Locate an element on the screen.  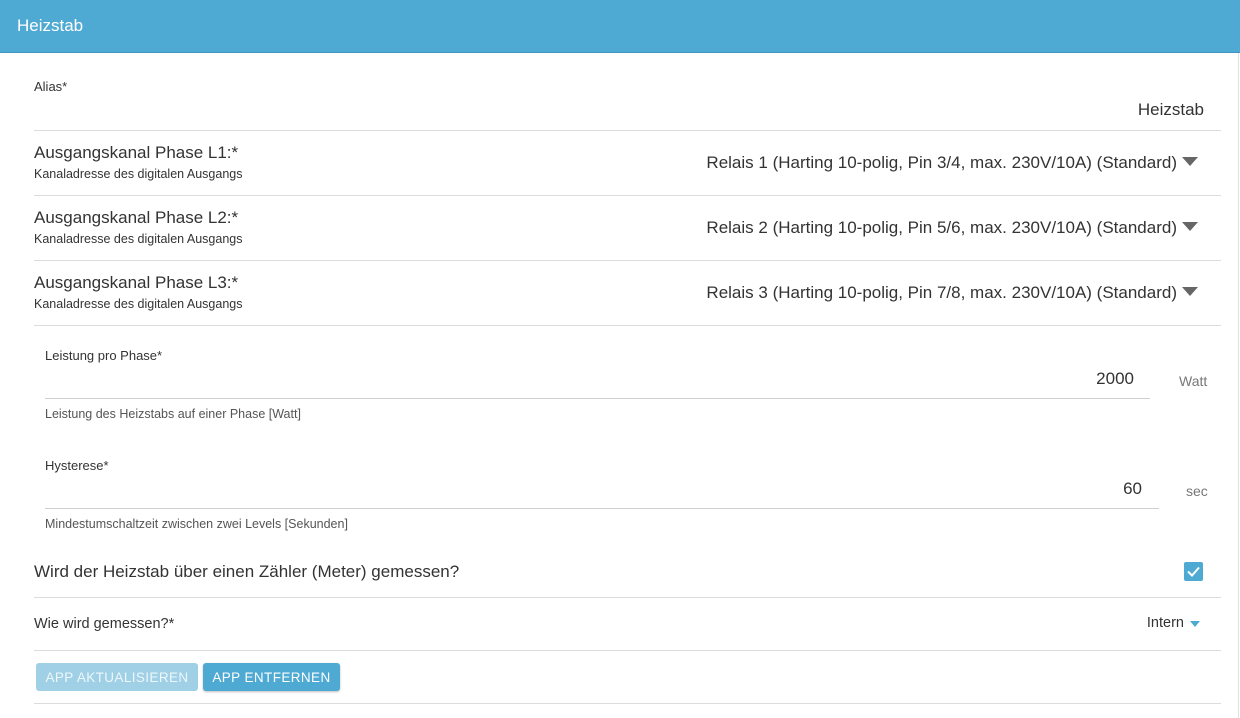
check-icon is located at coordinates (1193, 571).